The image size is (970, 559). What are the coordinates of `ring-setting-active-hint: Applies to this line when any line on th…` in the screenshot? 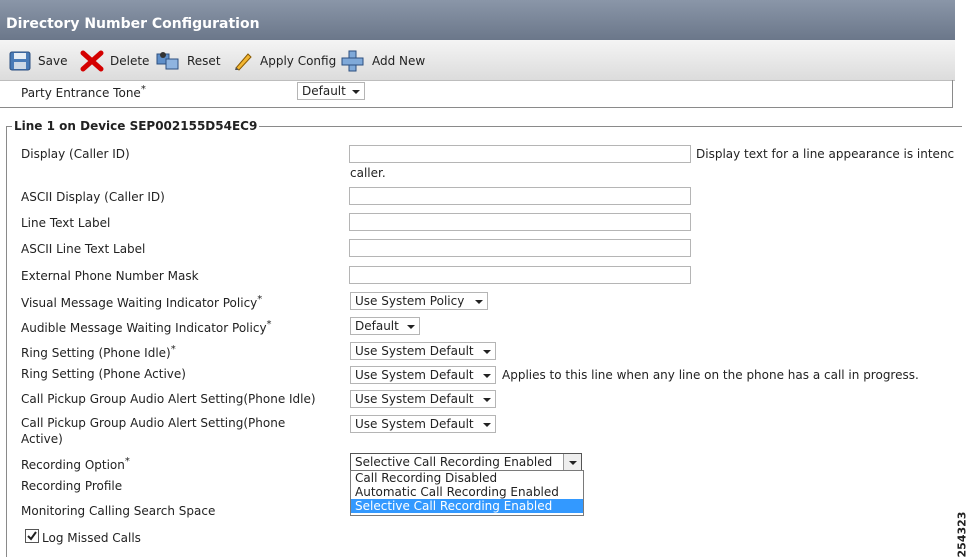 It's located at (710, 375).